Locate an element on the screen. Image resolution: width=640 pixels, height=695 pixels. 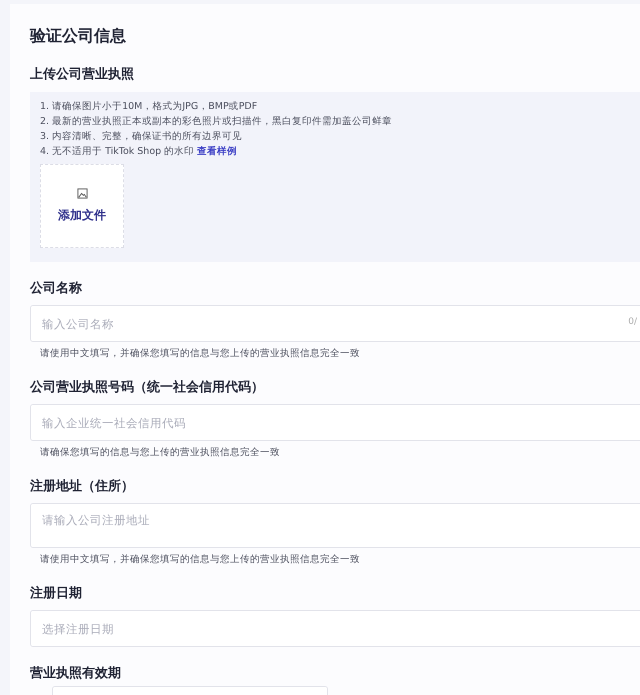
input-field: 输入企业统一社会信用代码 is located at coordinates (335, 422).